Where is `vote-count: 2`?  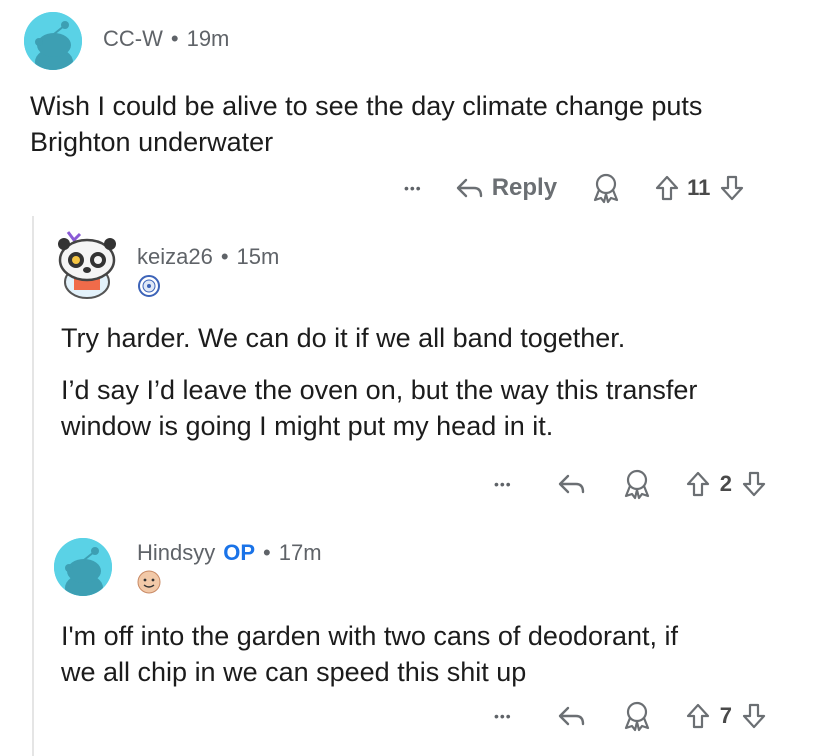 vote-count: 2 is located at coordinates (725, 483).